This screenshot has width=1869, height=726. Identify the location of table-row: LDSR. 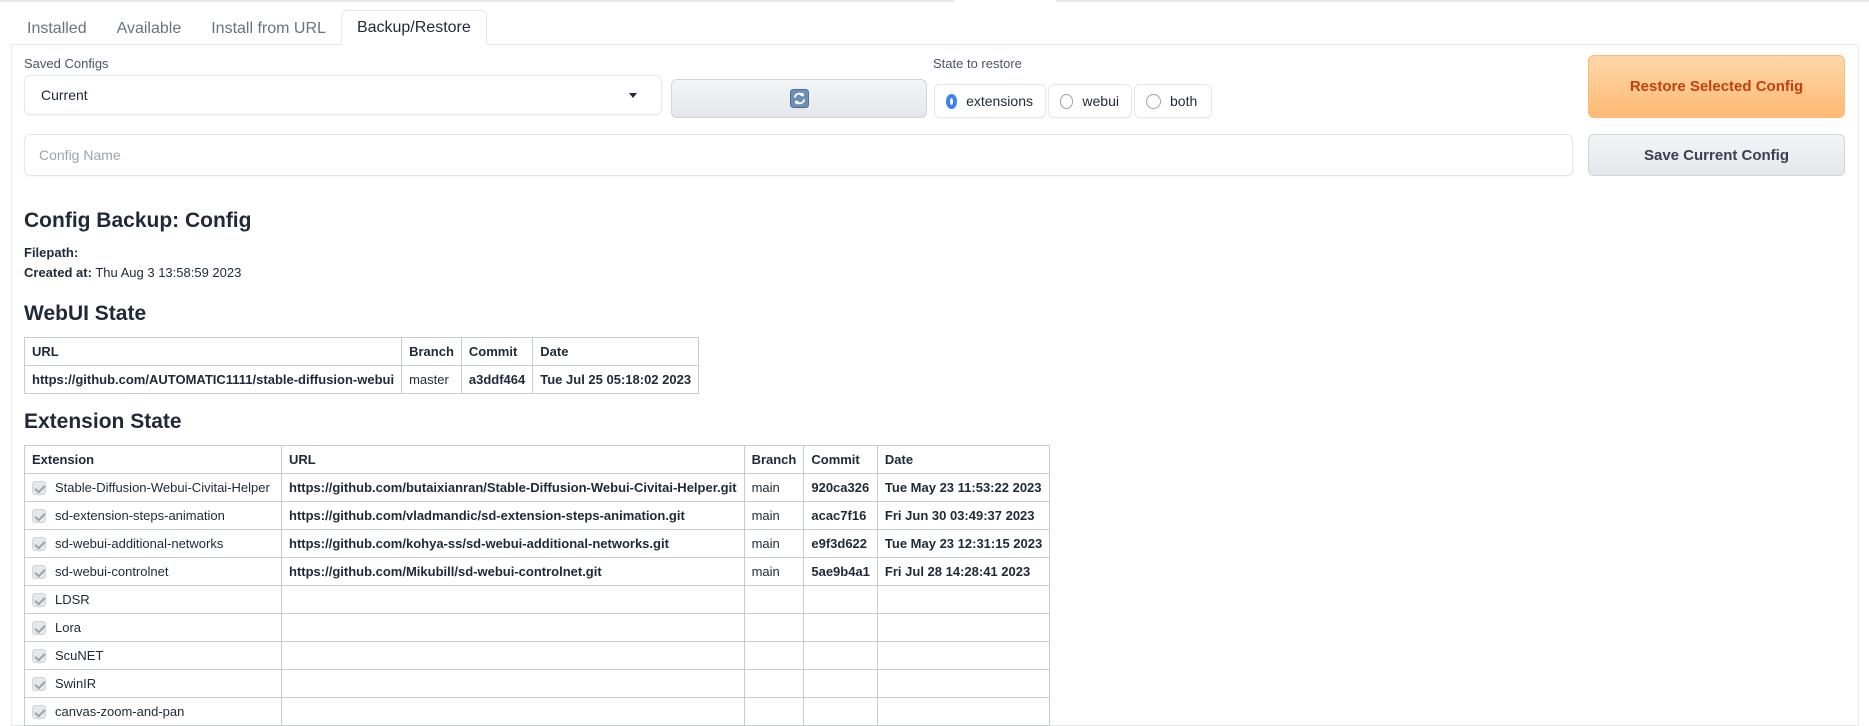
(537, 599).